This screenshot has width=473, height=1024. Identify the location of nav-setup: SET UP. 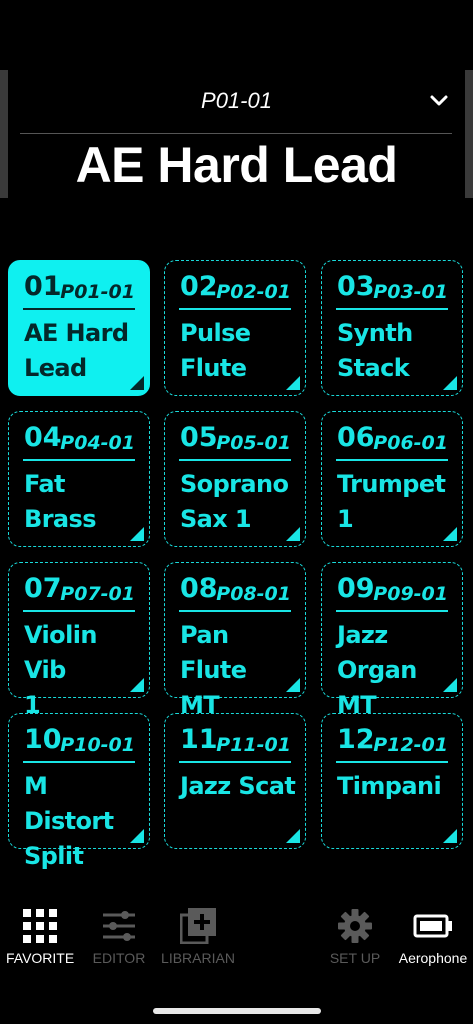
(355, 933).